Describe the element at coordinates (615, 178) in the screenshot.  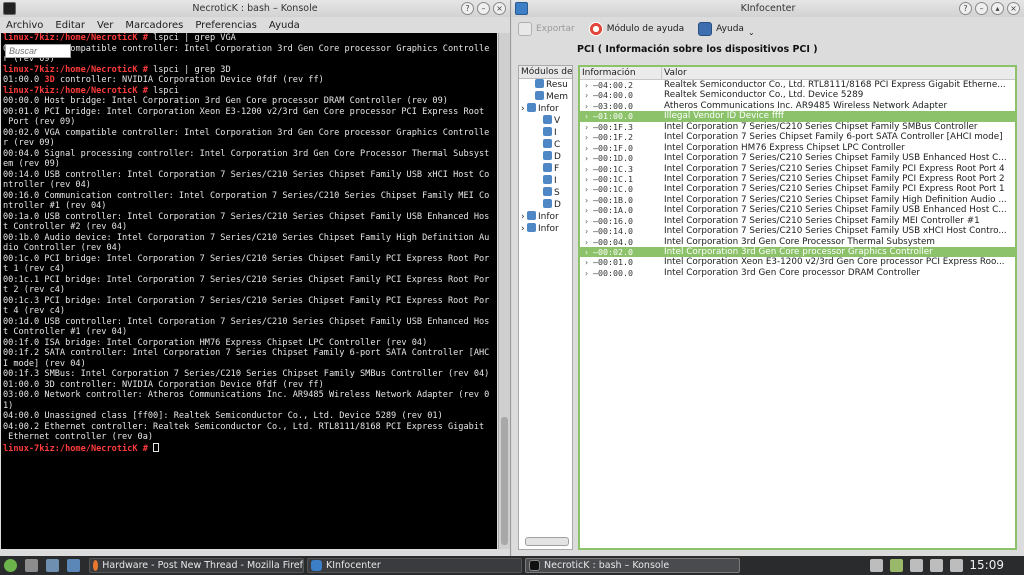
I see `pci-slot-id: 00:1C.1` at that location.